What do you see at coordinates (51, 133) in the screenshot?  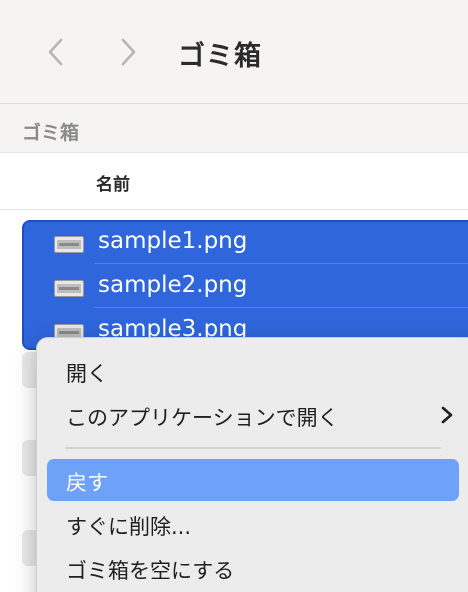 I see `section-label: ゴミ箱` at bounding box center [51, 133].